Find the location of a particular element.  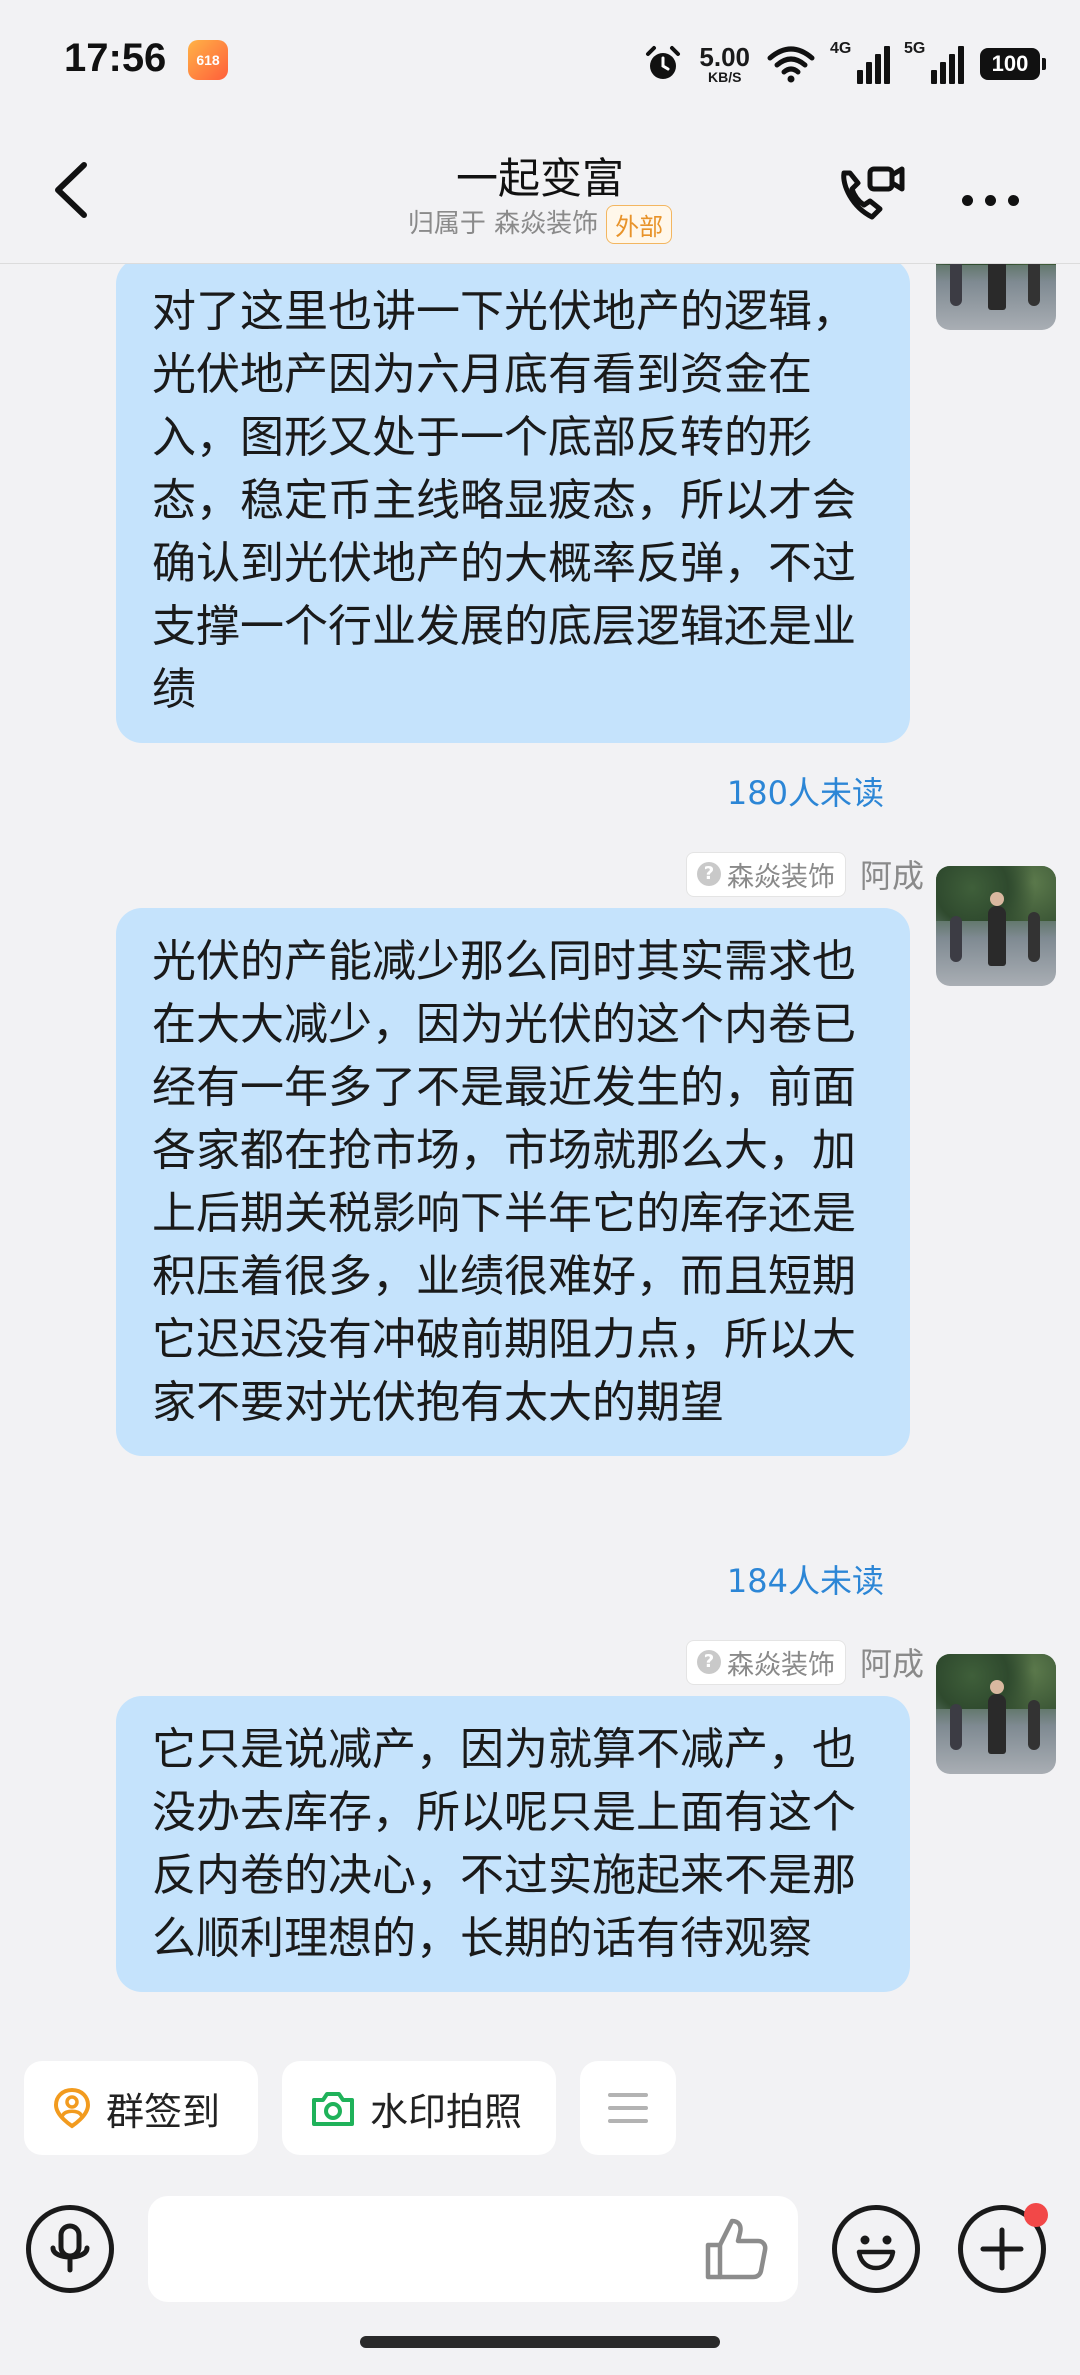

more-quick-actions-button is located at coordinates (628, 2108).